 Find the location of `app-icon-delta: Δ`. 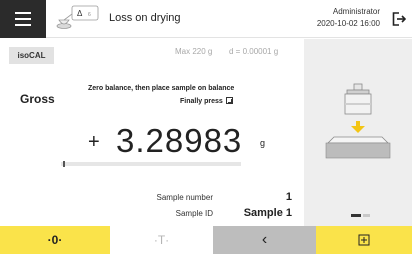

app-icon-delta: Δ is located at coordinates (80, 13).